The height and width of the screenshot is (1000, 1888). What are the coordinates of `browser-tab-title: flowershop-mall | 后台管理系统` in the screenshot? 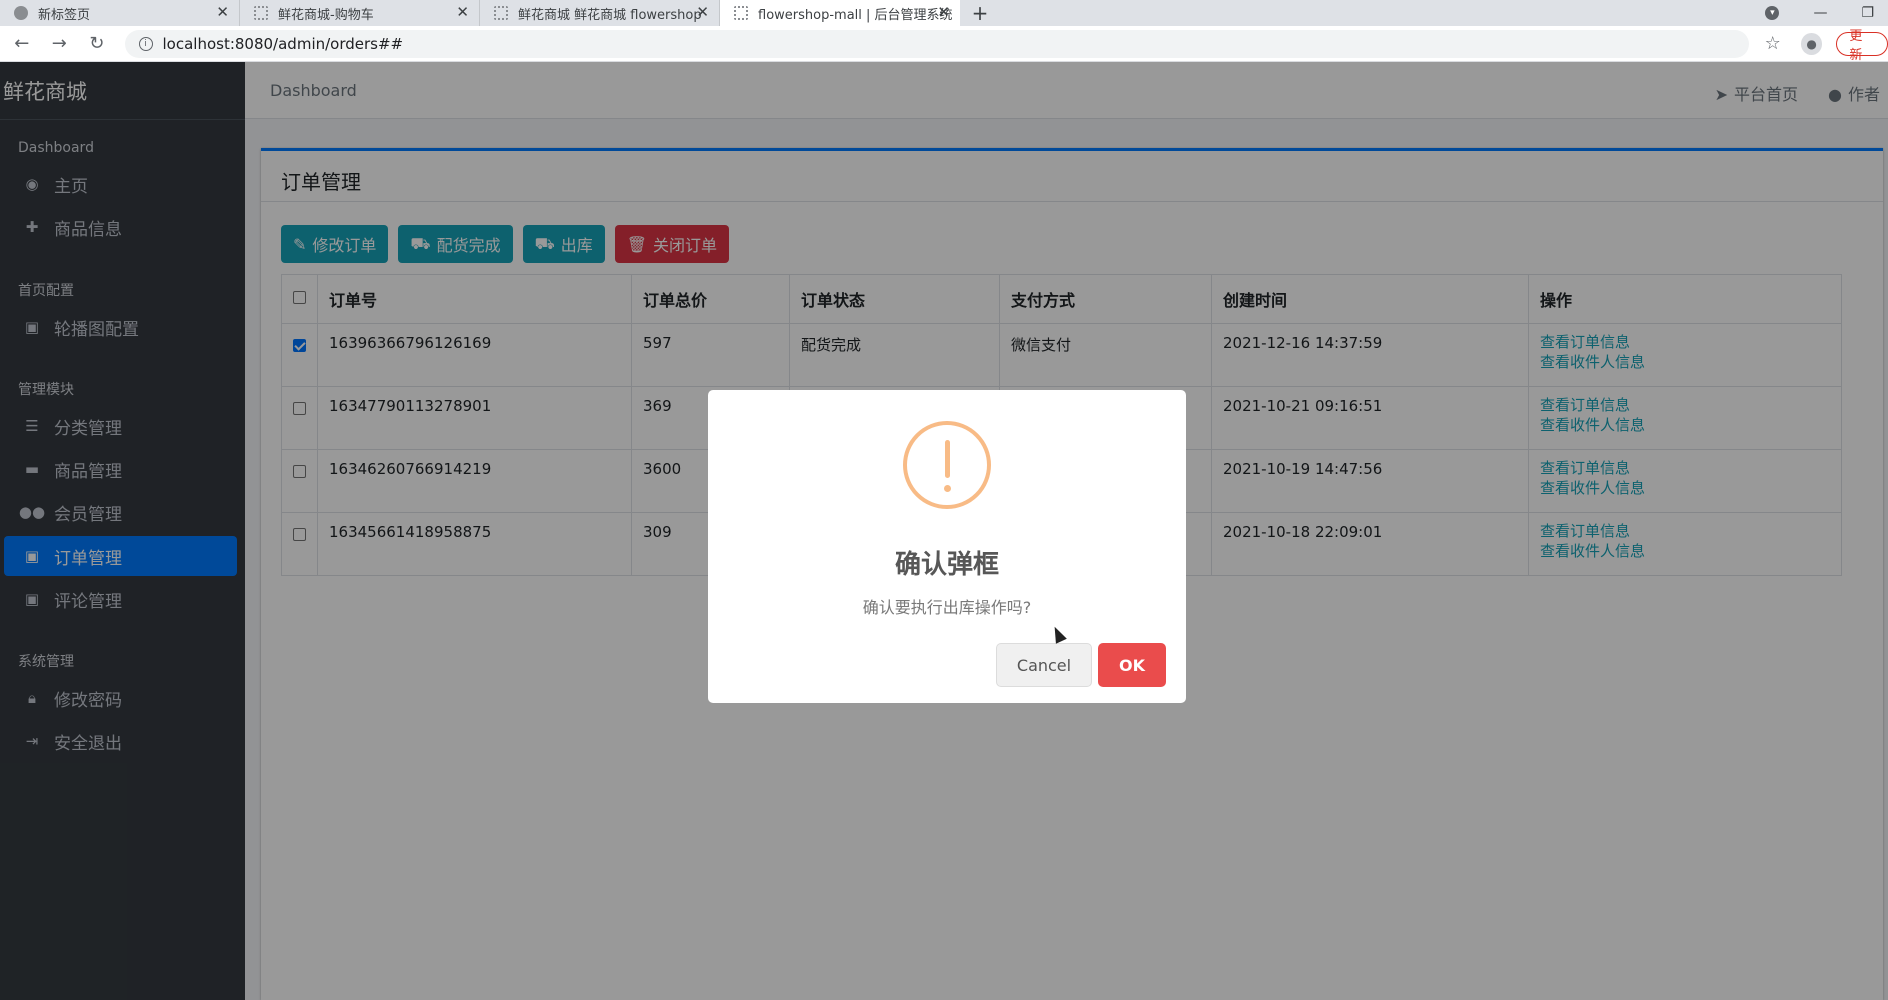 It's located at (855, 15).